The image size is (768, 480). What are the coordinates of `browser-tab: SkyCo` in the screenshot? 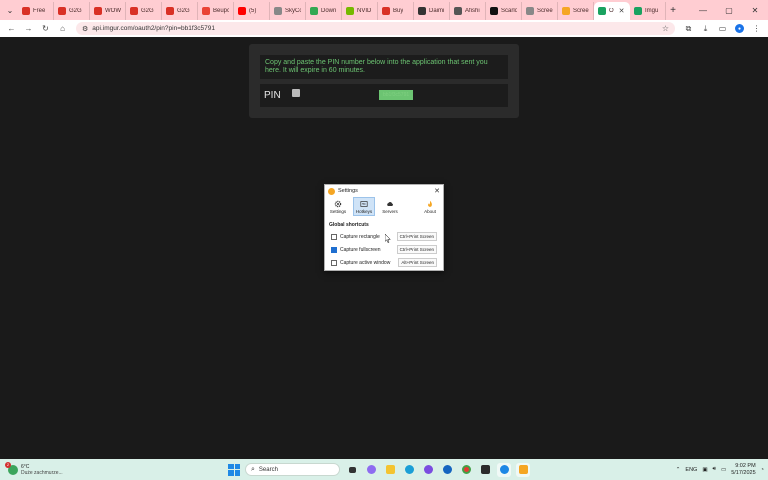 It's located at (288, 11).